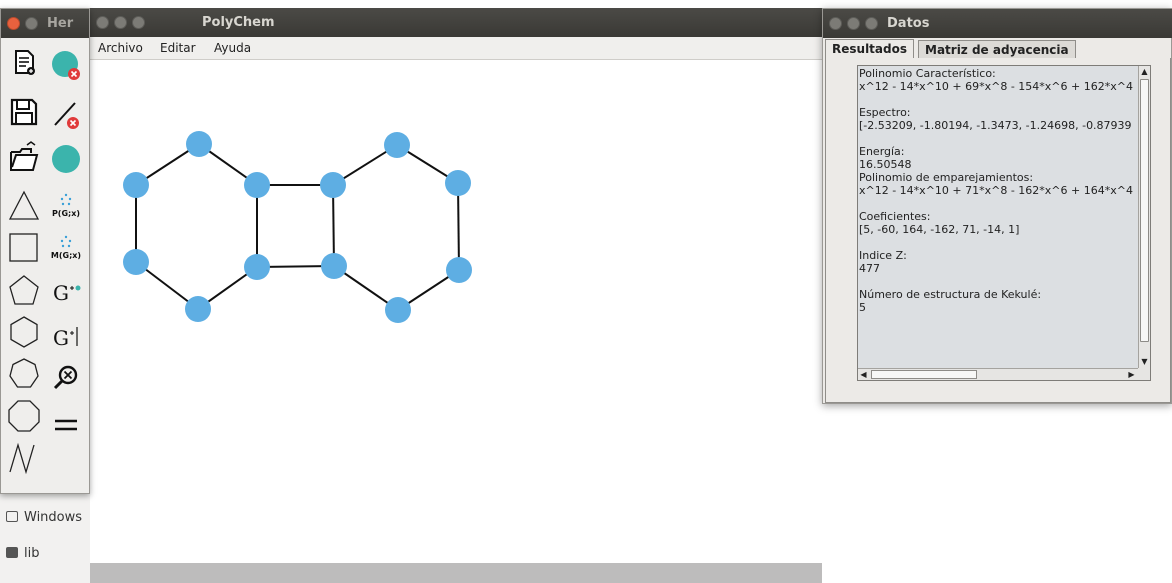  What do you see at coordinates (53, 517) in the screenshot?
I see `file-item-label: Windows` at bounding box center [53, 517].